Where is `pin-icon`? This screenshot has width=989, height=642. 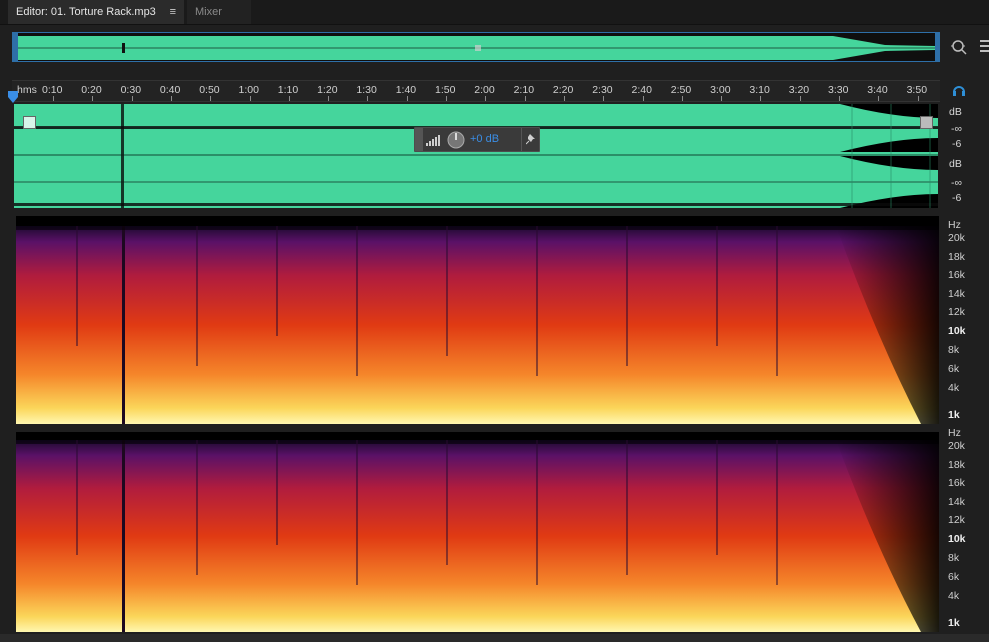 pin-icon is located at coordinates (531, 139).